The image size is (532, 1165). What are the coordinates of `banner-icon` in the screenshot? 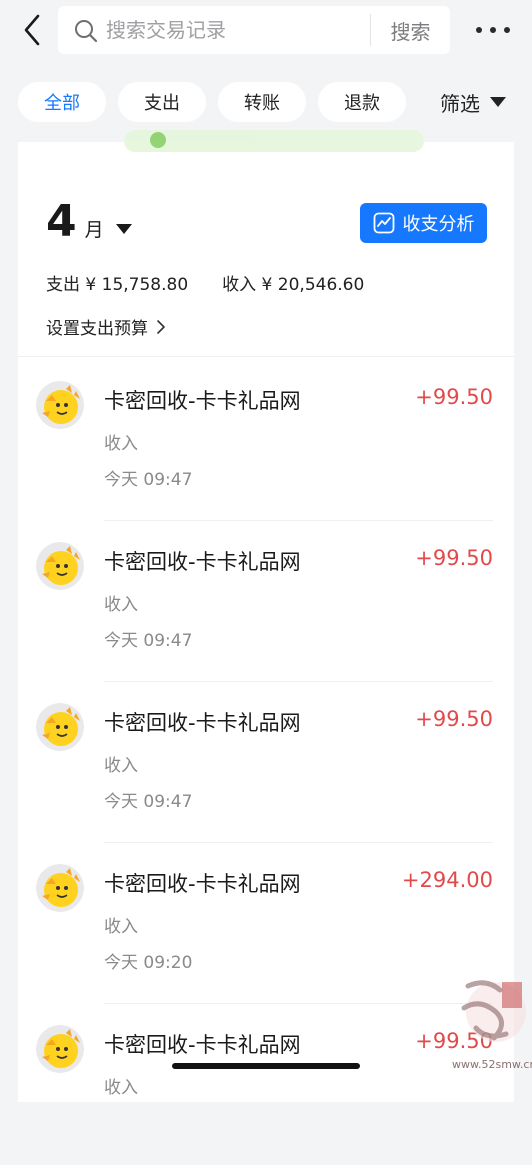 It's located at (158, 140).